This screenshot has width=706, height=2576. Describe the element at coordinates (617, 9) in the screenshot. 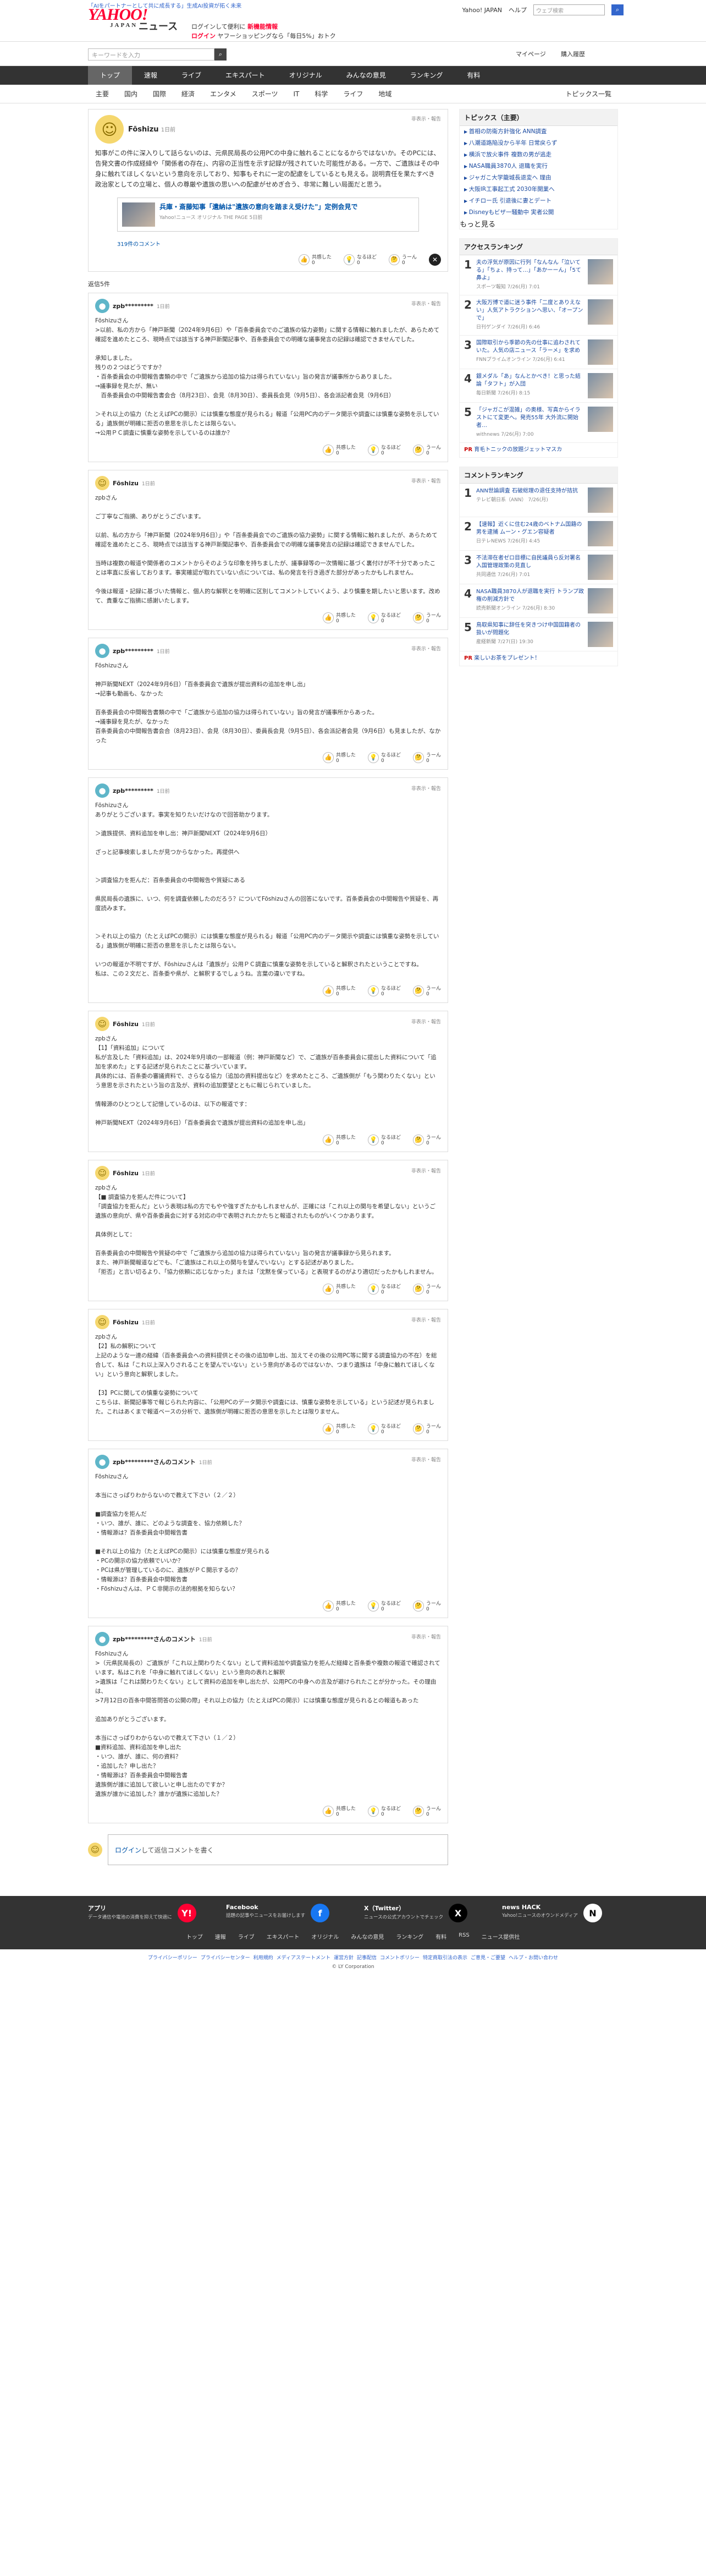

I see `search-icon: ⌕` at that location.